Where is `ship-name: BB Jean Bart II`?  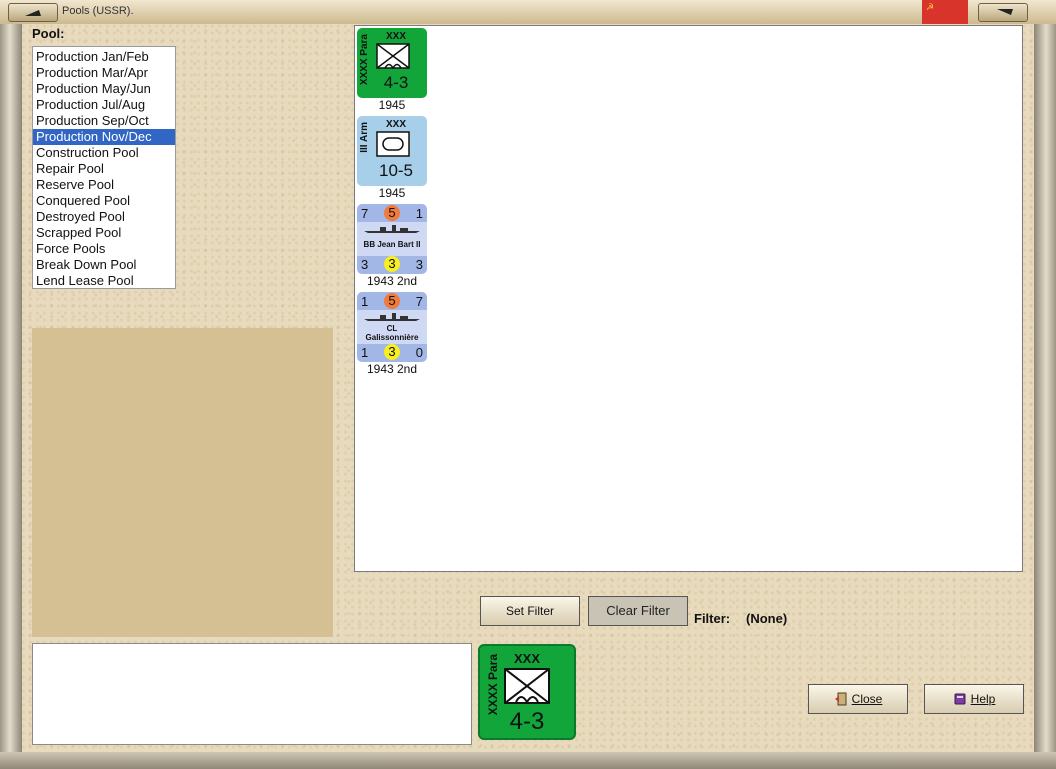
ship-name: BB Jean Bart II is located at coordinates (392, 244).